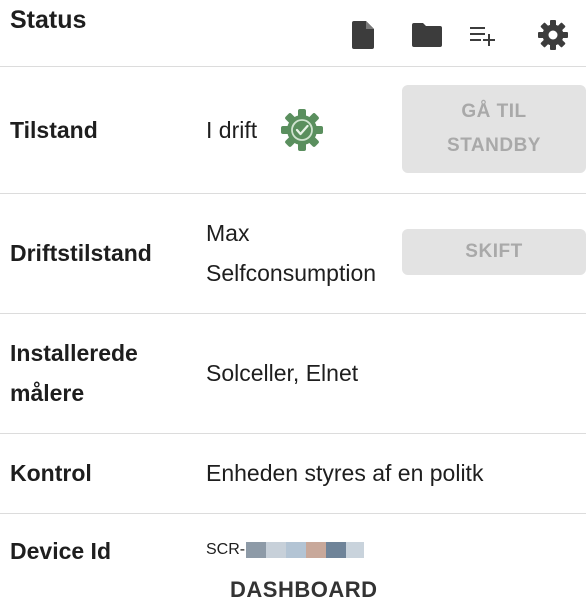 Image resolution: width=586 pixels, height=604 pixels. I want to click on page-title: Status, so click(48, 20).